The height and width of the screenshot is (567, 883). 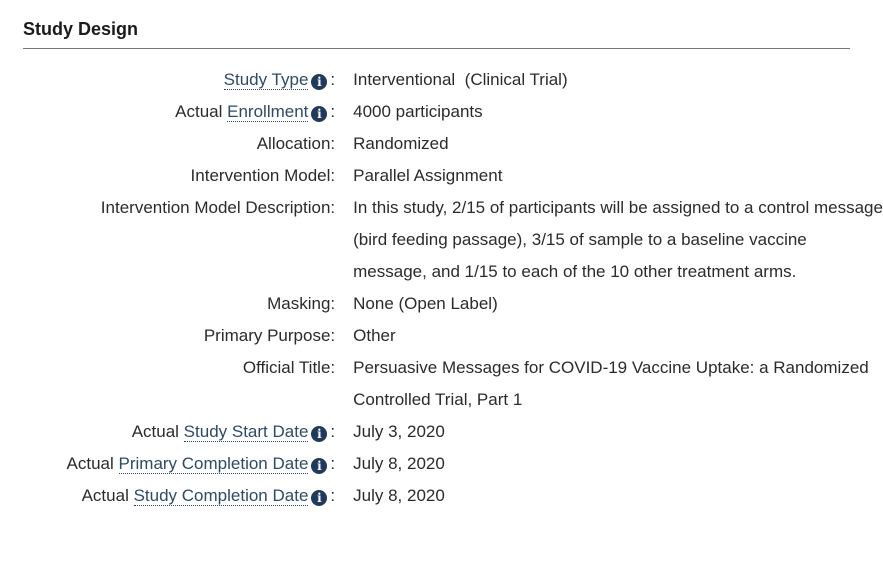 What do you see at coordinates (213, 464) in the screenshot?
I see `primary-completion-date-link: Primary Completion Date` at bounding box center [213, 464].